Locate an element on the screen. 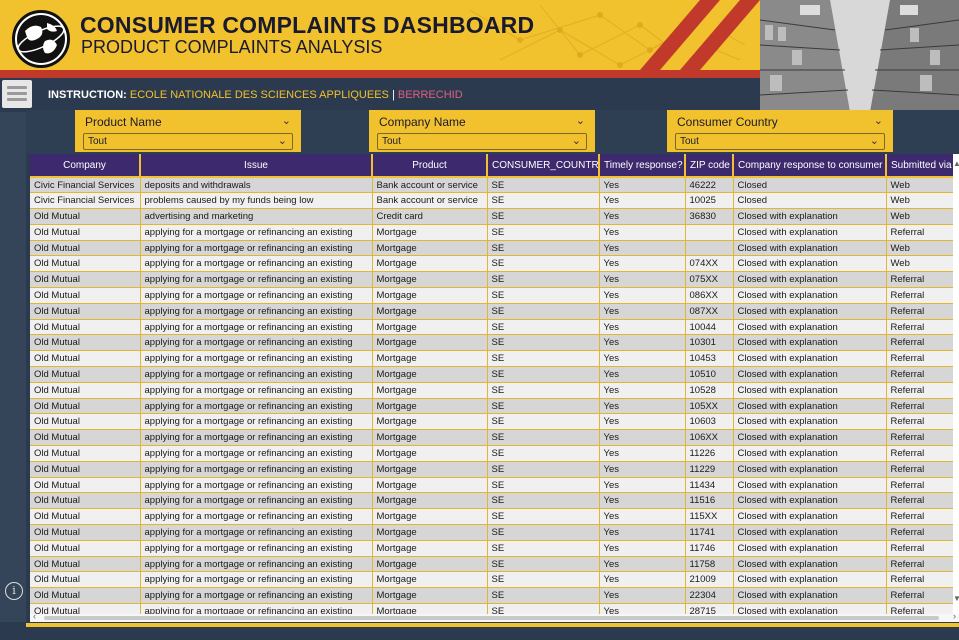 This screenshot has height=640, width=959. vertical-scrollbar: ▲ ▼ is located at coordinates (956, 388).